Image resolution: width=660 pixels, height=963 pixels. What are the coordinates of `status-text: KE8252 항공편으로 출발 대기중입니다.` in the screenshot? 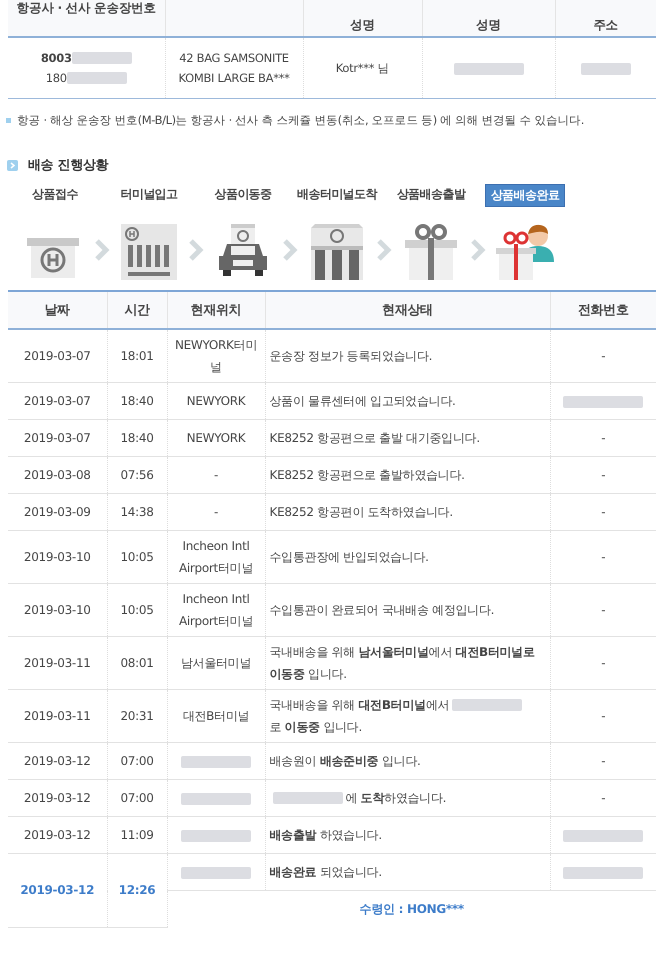 It's located at (375, 438).